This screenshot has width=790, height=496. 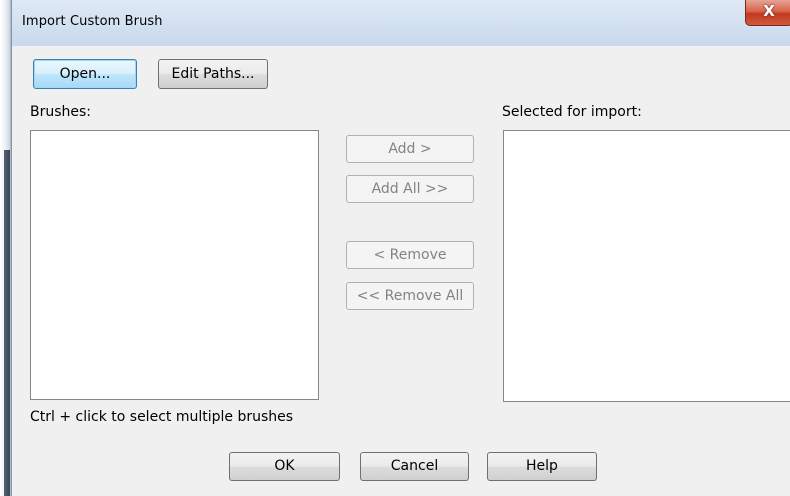 I want to click on brushes-label: Brushes:, so click(x=61, y=112).